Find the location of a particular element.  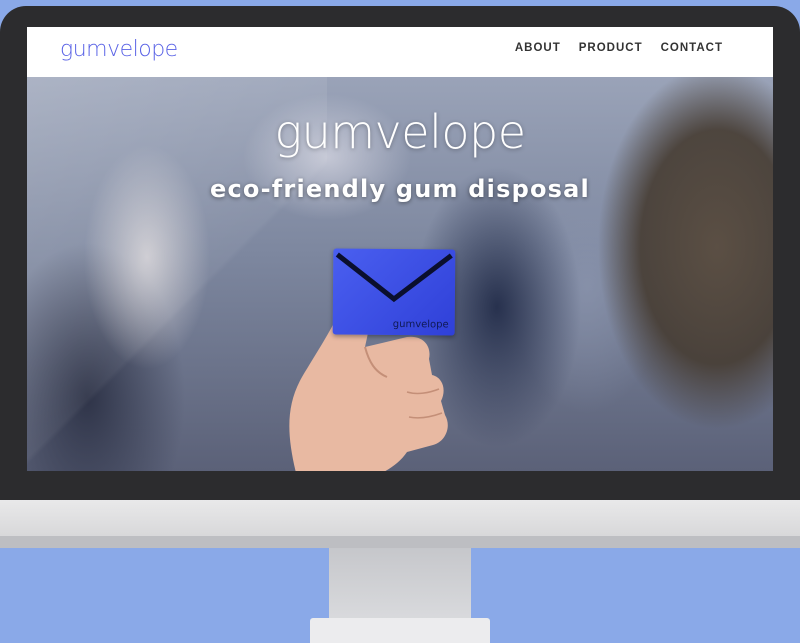

monitor-chin-shadow is located at coordinates (400, 542).